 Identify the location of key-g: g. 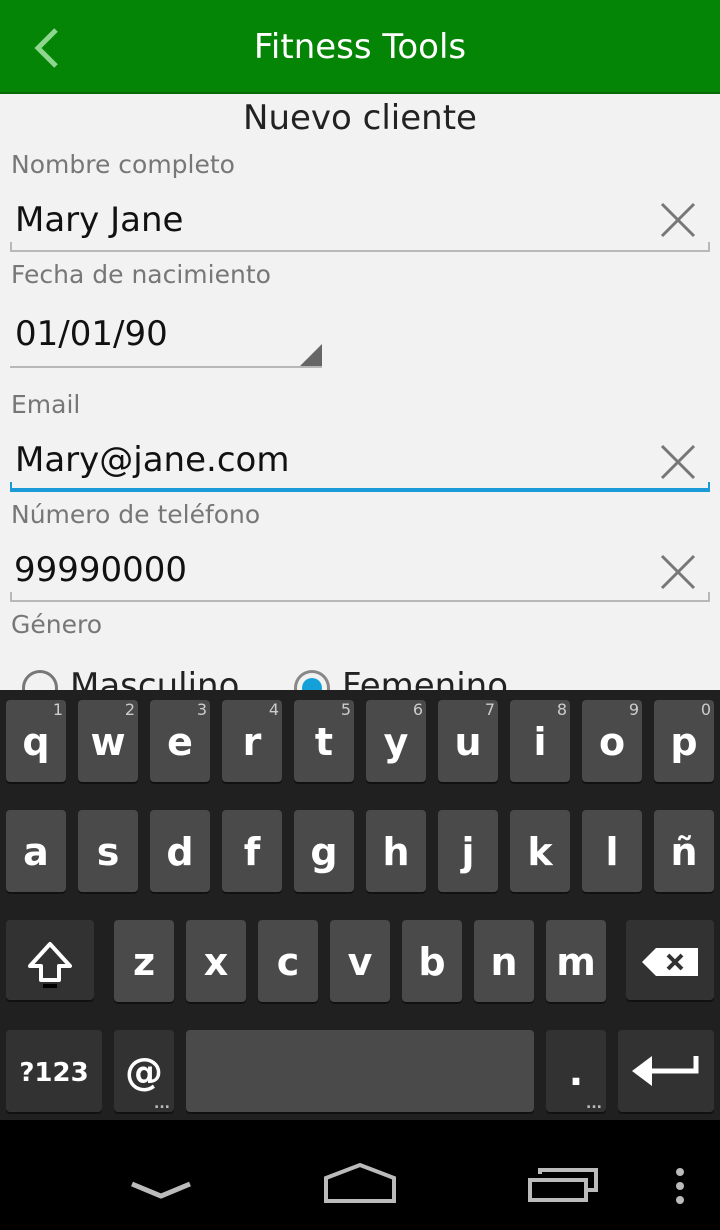
(324, 851).